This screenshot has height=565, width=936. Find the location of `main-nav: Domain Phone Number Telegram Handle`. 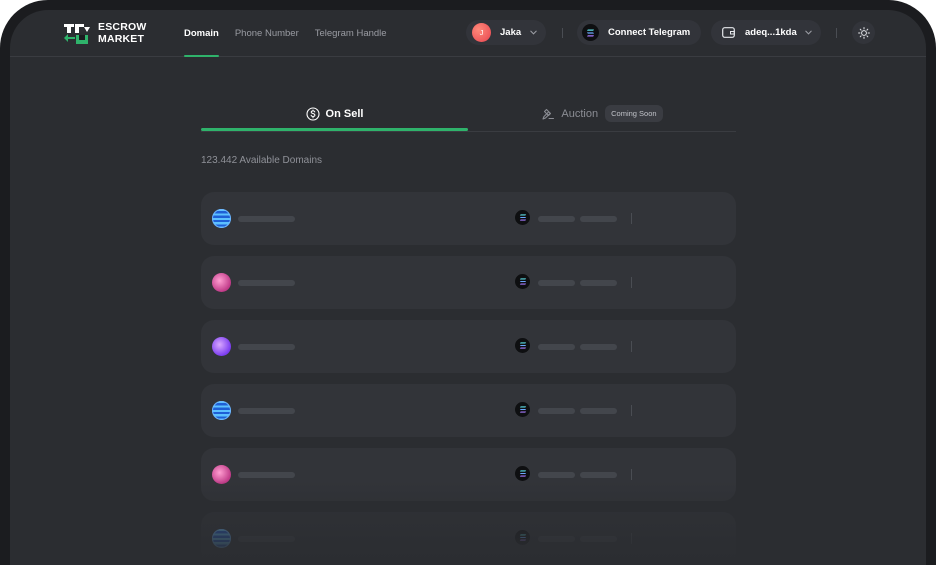

main-nav: Domain Phone Number Telegram Handle is located at coordinates (293, 33).